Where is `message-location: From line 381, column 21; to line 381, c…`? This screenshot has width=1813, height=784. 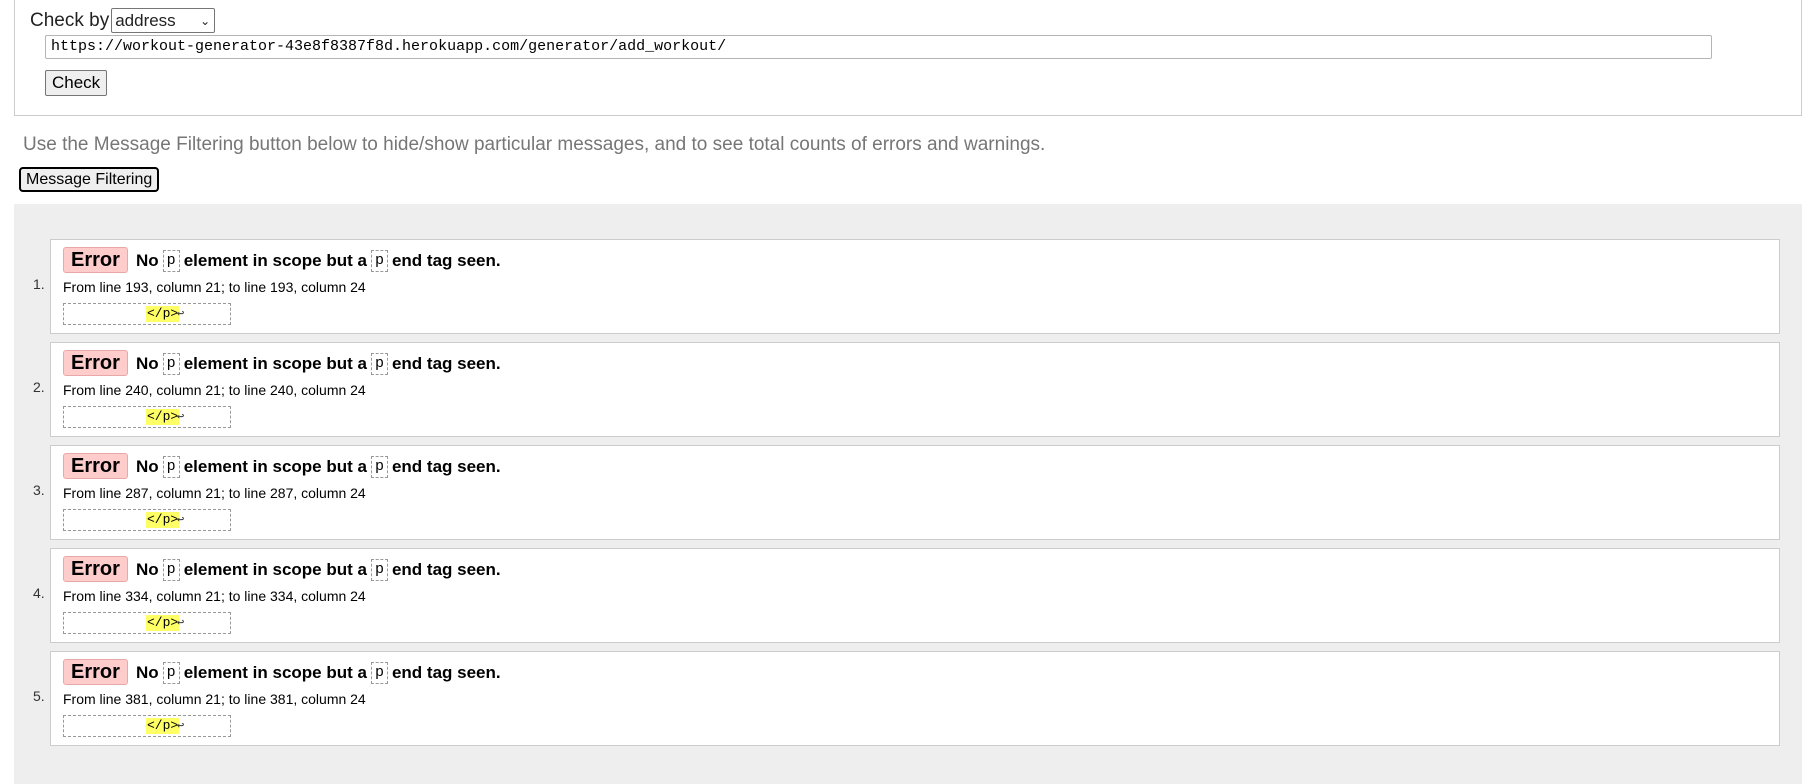
message-location: From line 381, column 21; to line 381, c… is located at coordinates (214, 699).